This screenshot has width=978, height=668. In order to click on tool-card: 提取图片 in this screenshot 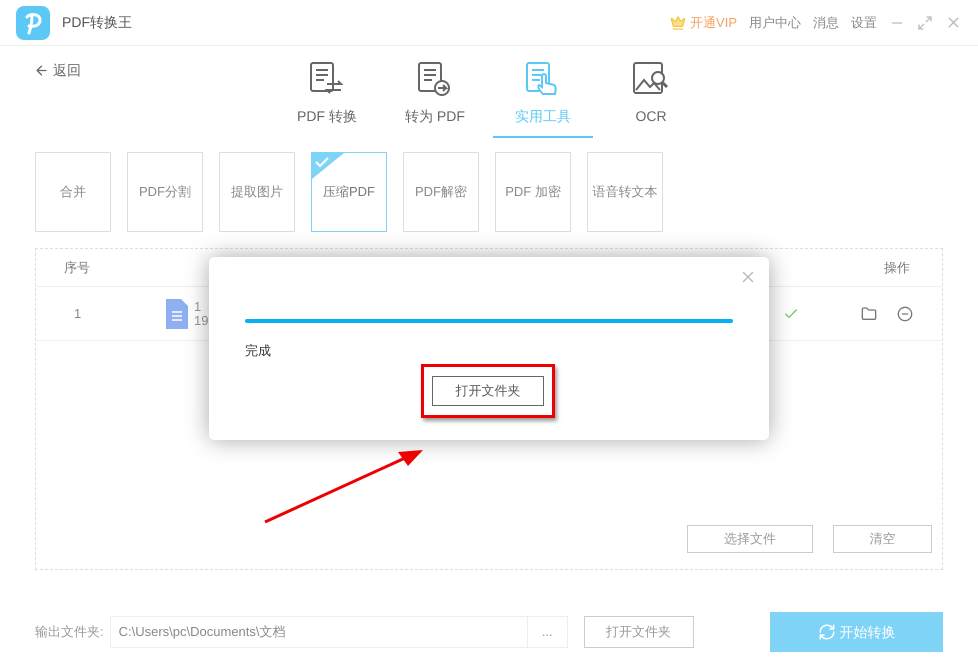, I will do `click(257, 192)`.